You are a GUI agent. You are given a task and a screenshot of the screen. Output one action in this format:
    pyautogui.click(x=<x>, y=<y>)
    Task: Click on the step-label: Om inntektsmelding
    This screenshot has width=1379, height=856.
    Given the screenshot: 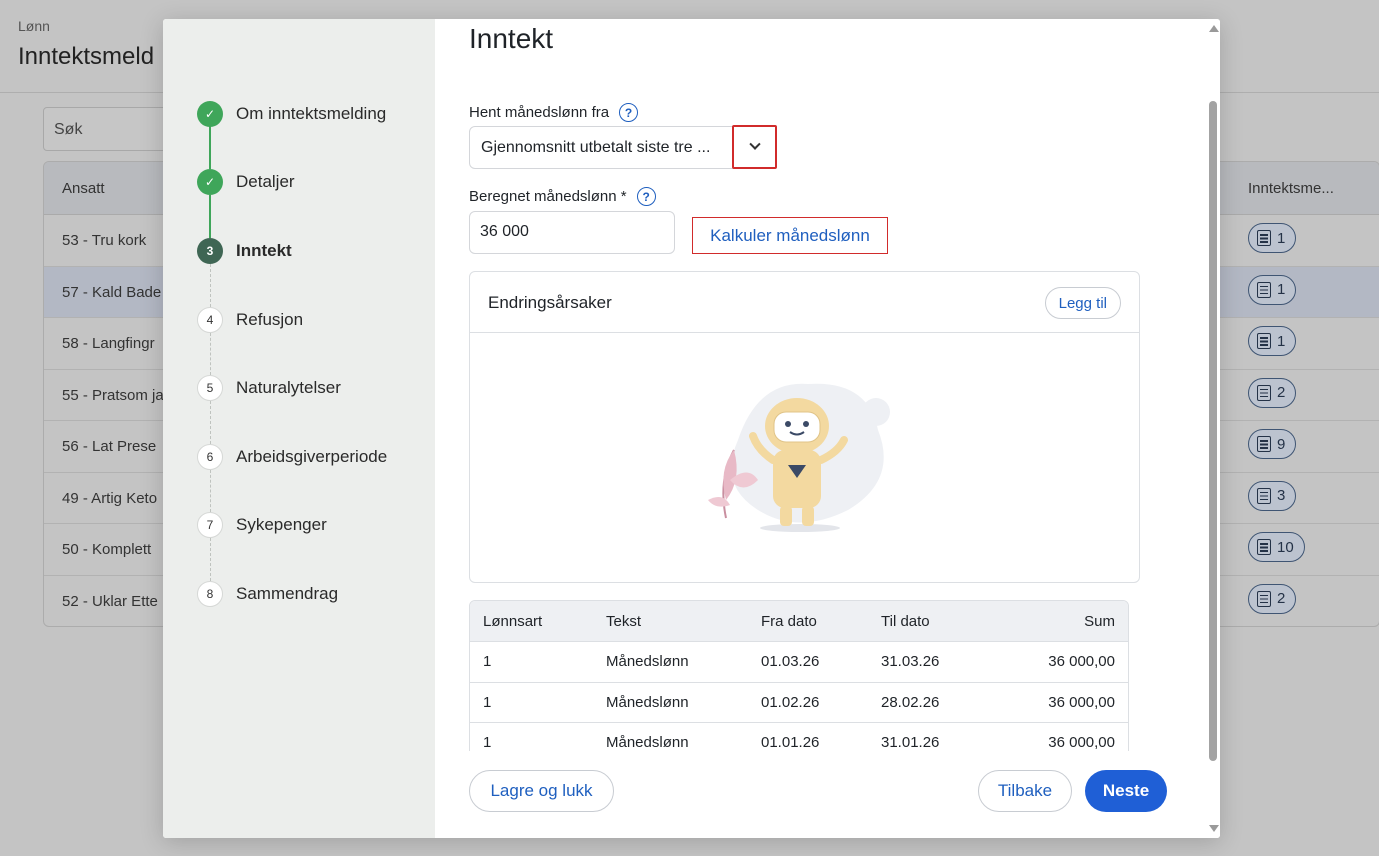 What is the action you would take?
    pyautogui.click(x=311, y=113)
    